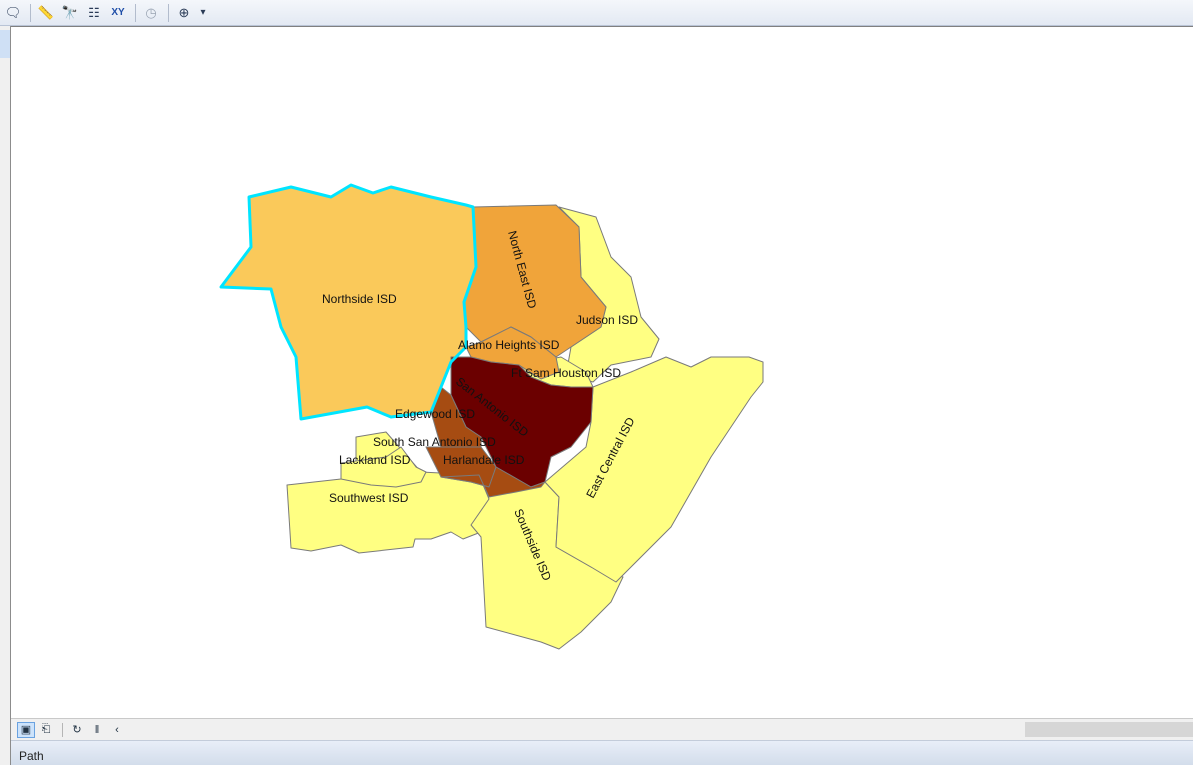 Image resolution: width=1193 pixels, height=765 pixels. What do you see at coordinates (5, 44) in the screenshot?
I see `toc-tab` at bounding box center [5, 44].